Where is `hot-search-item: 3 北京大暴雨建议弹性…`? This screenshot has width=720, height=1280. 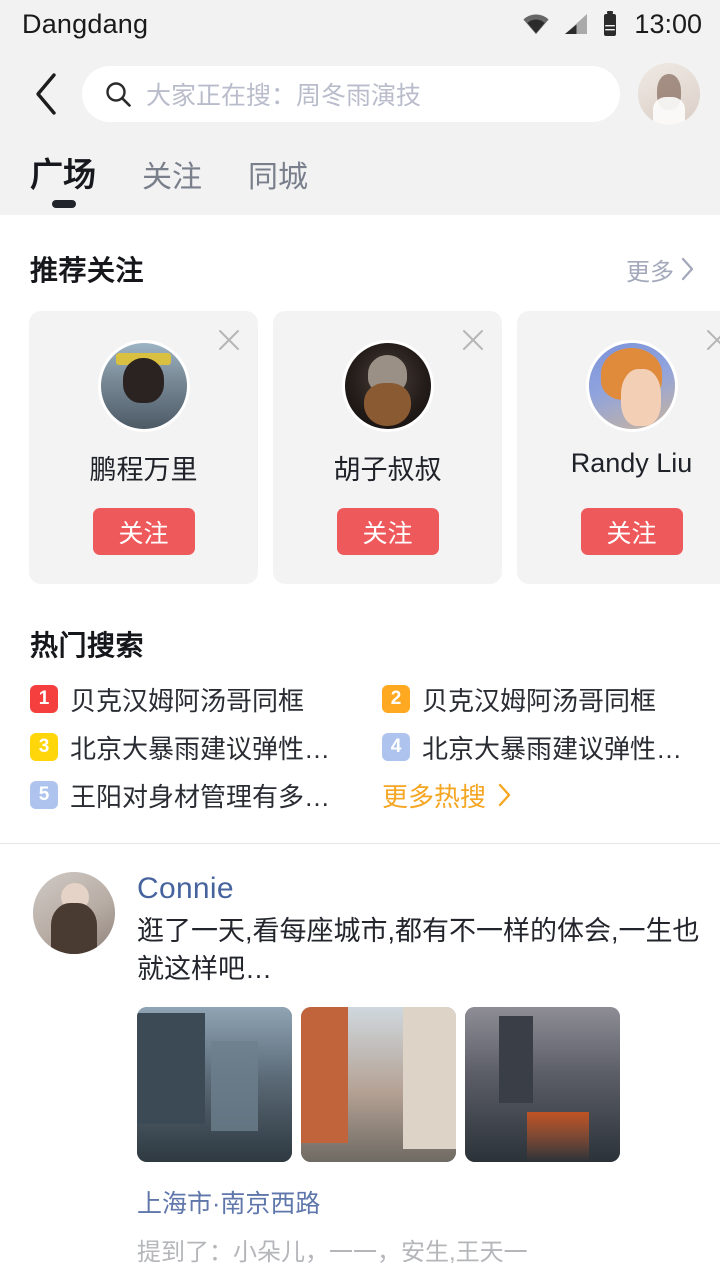 hot-search-item: 3 北京大暴雨建议弹性… is located at coordinates (206, 747).